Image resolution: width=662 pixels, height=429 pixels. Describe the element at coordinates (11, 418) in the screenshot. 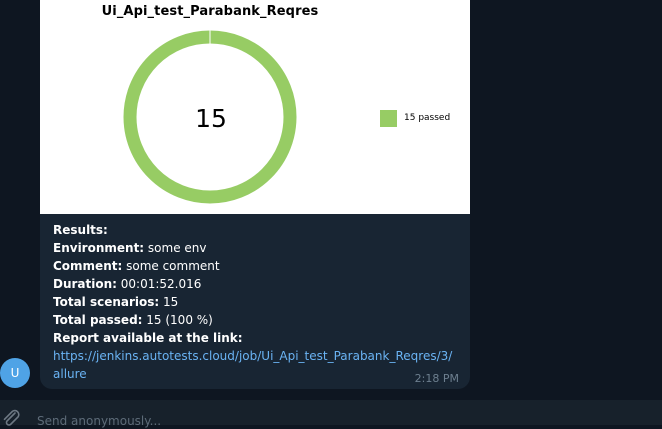

I see `paperclip-icon` at that location.